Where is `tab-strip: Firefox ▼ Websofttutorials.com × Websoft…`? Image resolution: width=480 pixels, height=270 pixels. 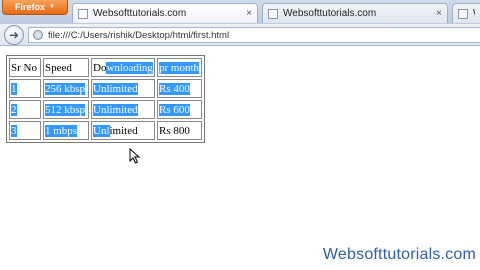
tab-strip: Firefox ▼ Websofttutorials.com × Websoft… is located at coordinates (240, 12).